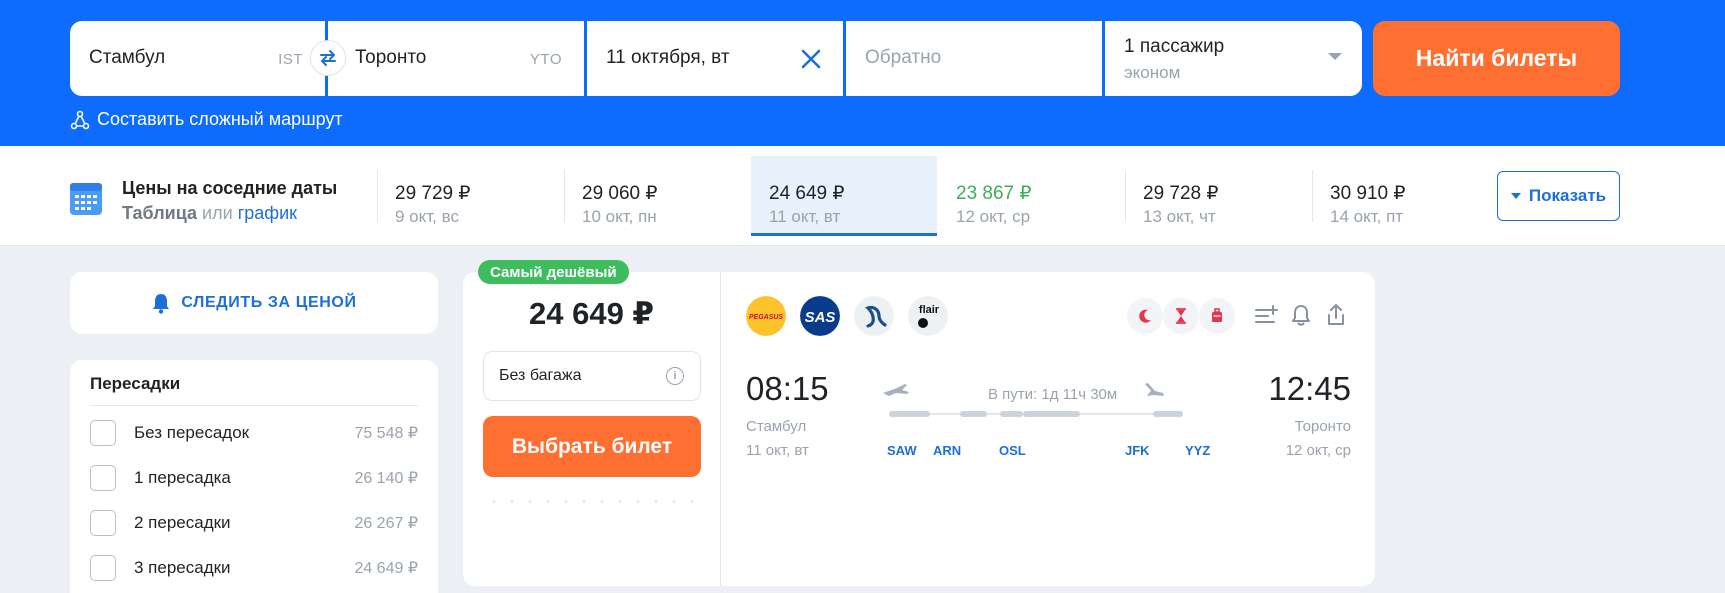 The height and width of the screenshot is (593, 1725). I want to click on stop-code: YYZ, so click(1198, 450).